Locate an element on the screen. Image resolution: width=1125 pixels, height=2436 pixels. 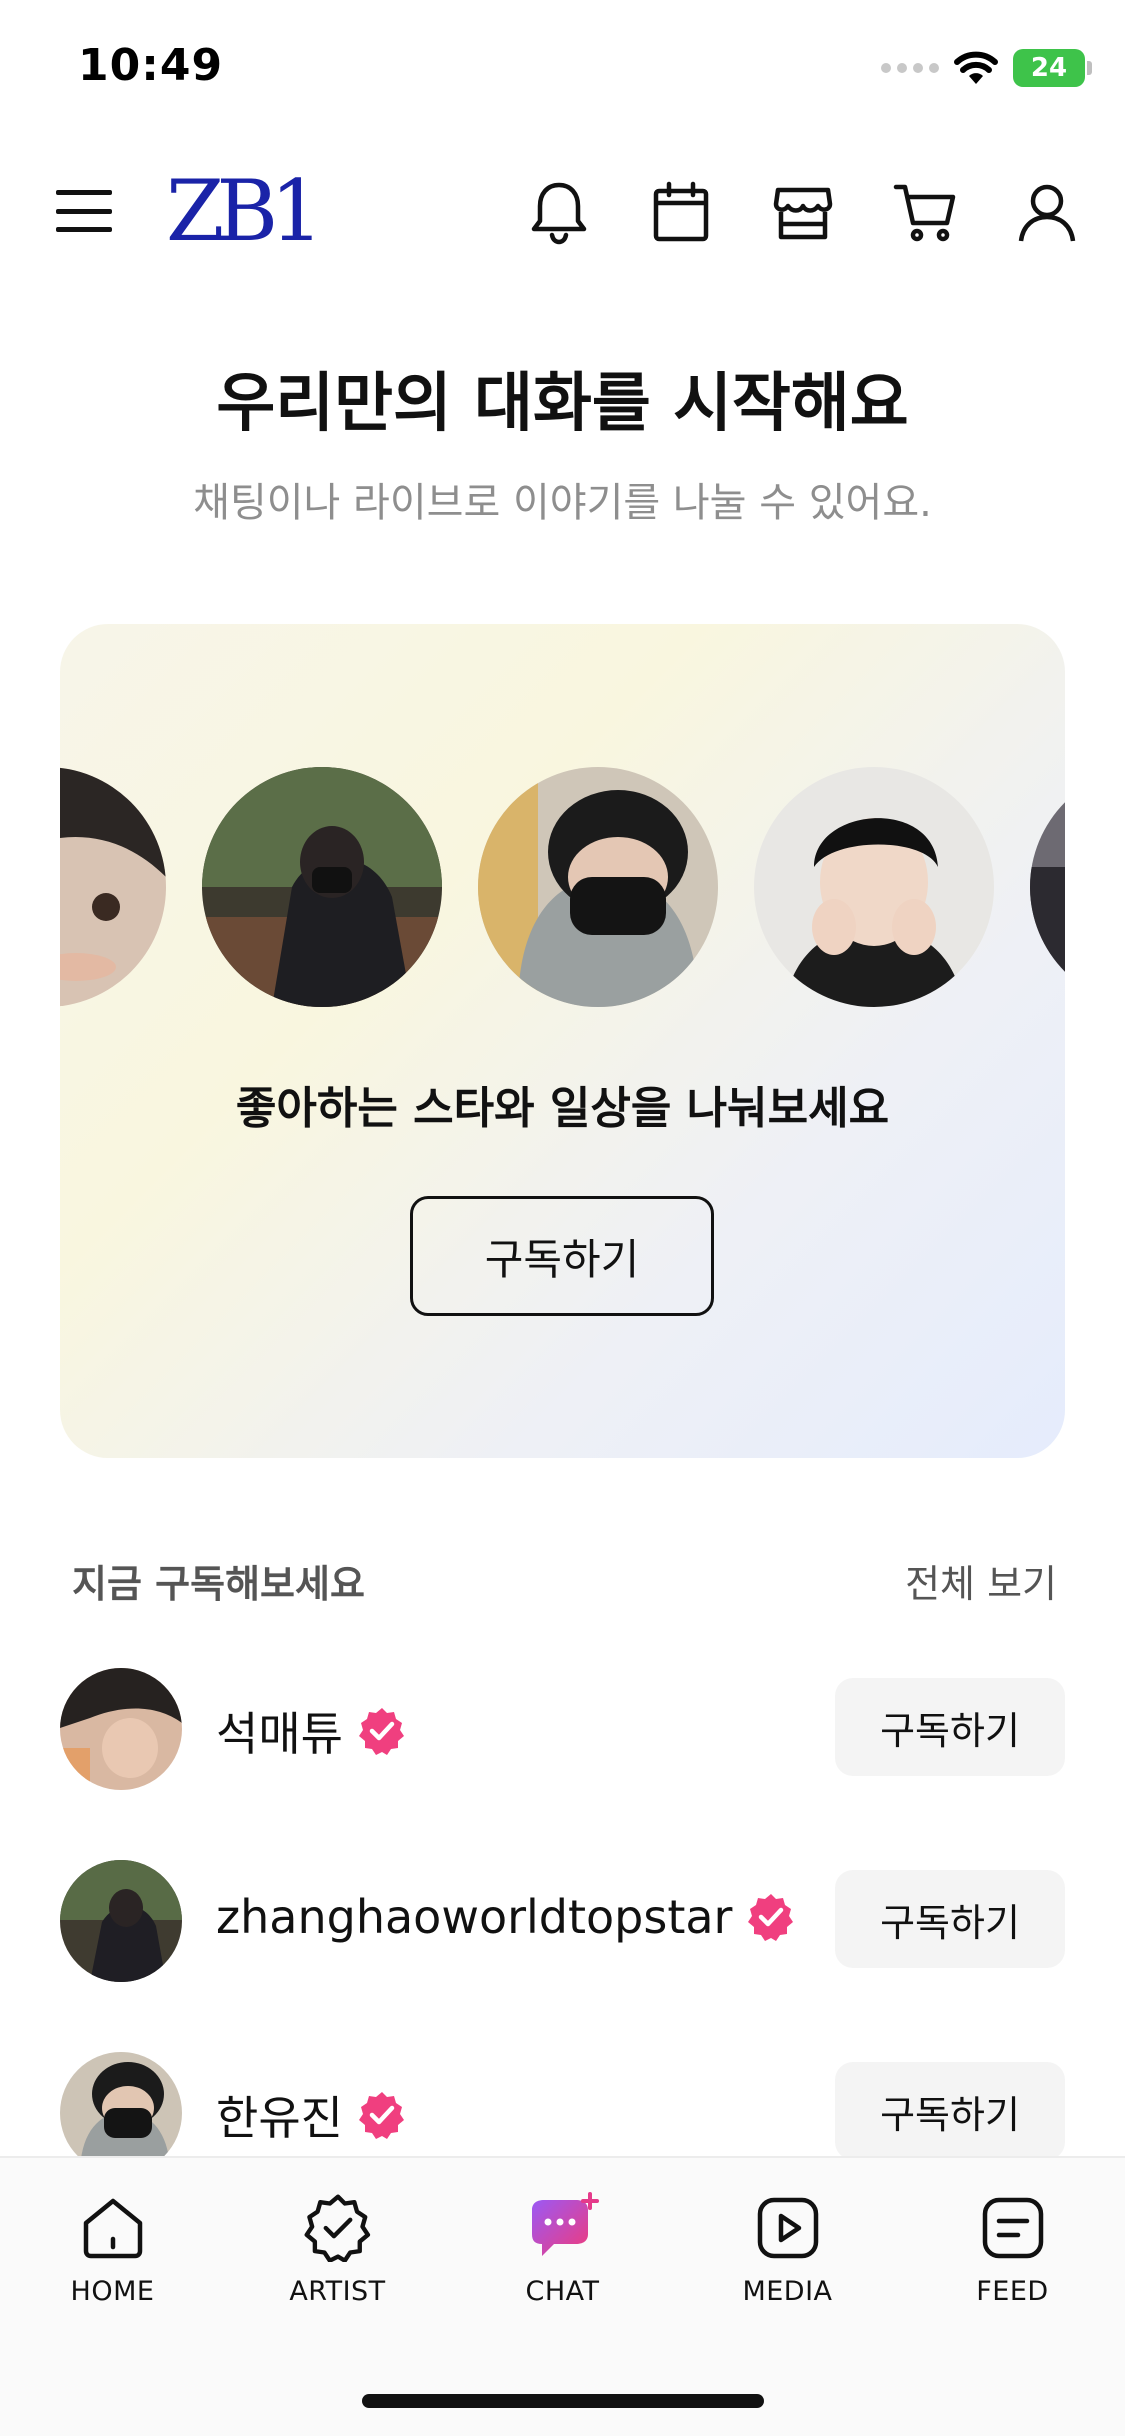
nav-label: ARTIST is located at coordinates (337, 2291).